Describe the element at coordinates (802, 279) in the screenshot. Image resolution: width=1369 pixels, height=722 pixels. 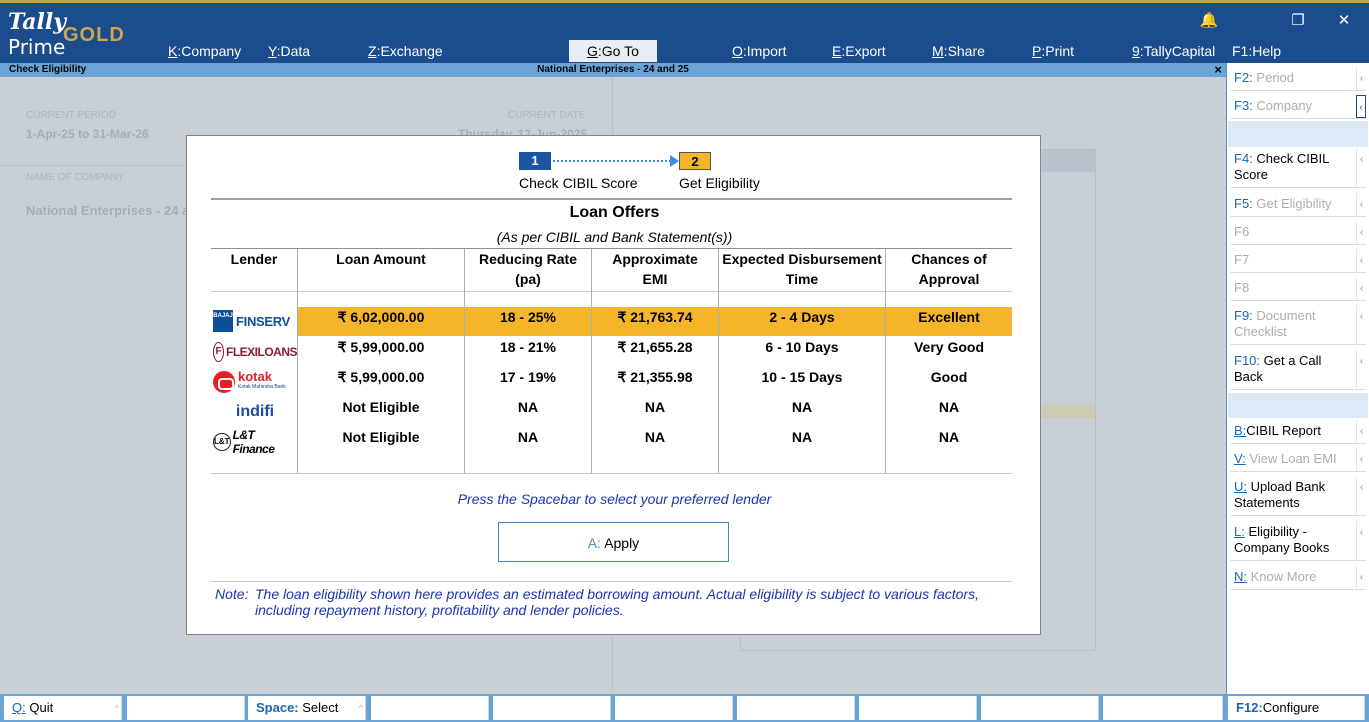
I see `header-text: Time` at that location.